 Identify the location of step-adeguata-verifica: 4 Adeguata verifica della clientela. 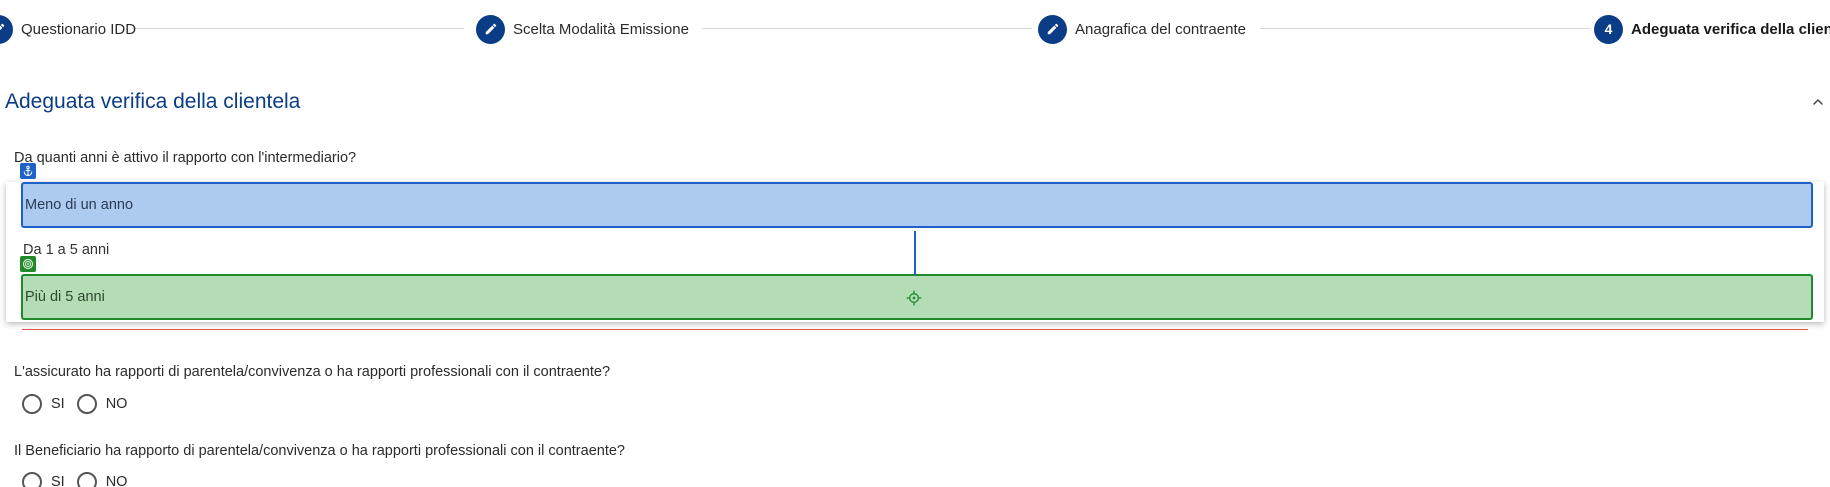
(1712, 29).